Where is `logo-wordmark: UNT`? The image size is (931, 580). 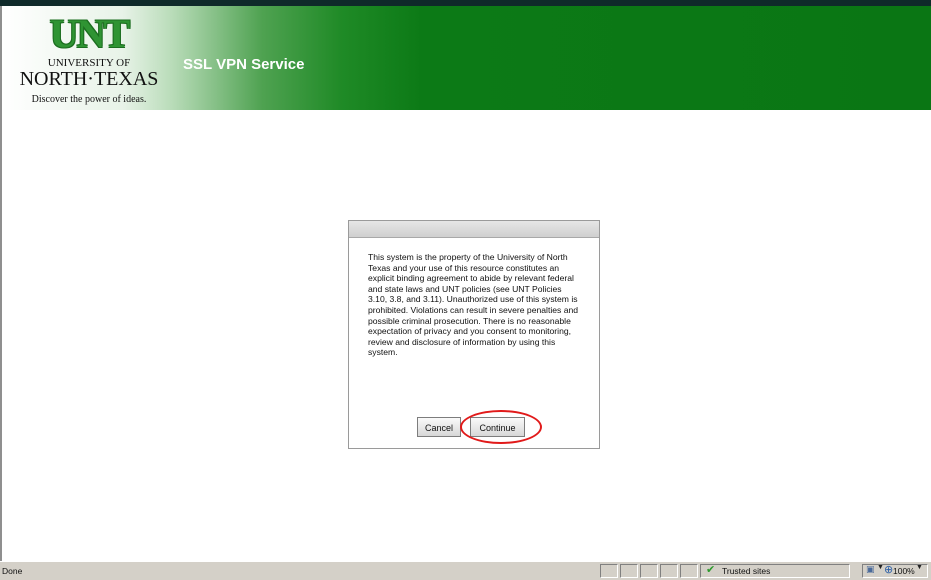 logo-wordmark: UNT is located at coordinates (89, 33).